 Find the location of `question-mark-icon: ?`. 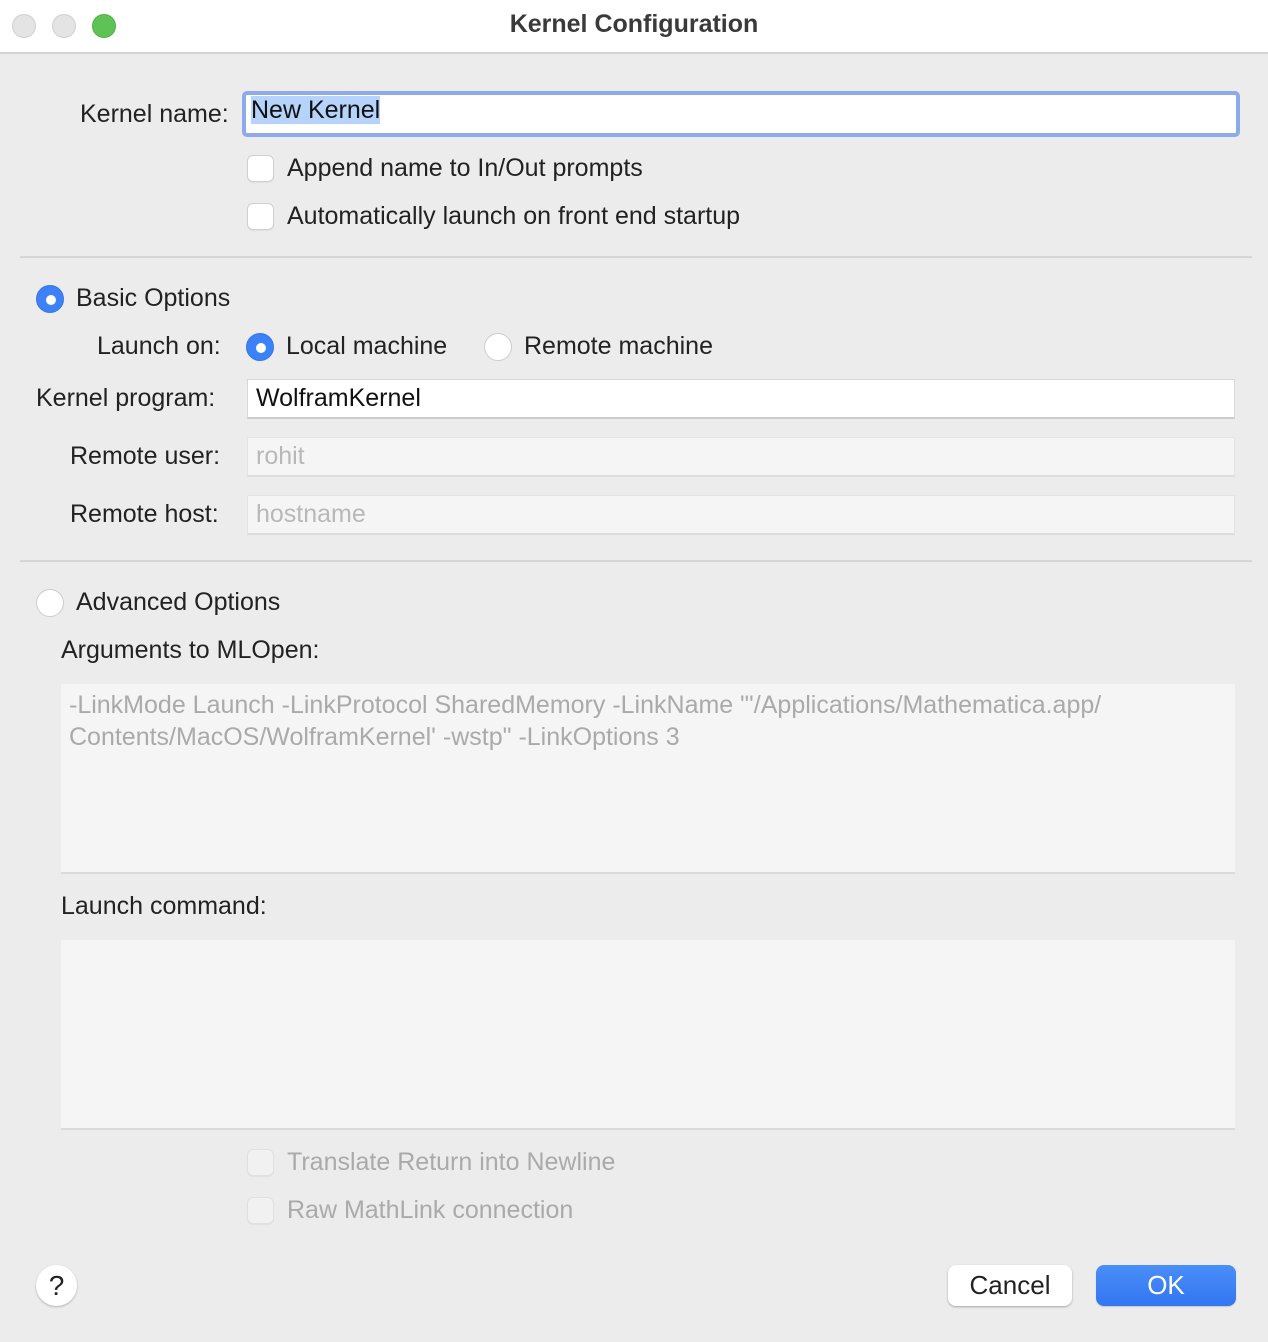

question-mark-icon: ? is located at coordinates (56, 1285).